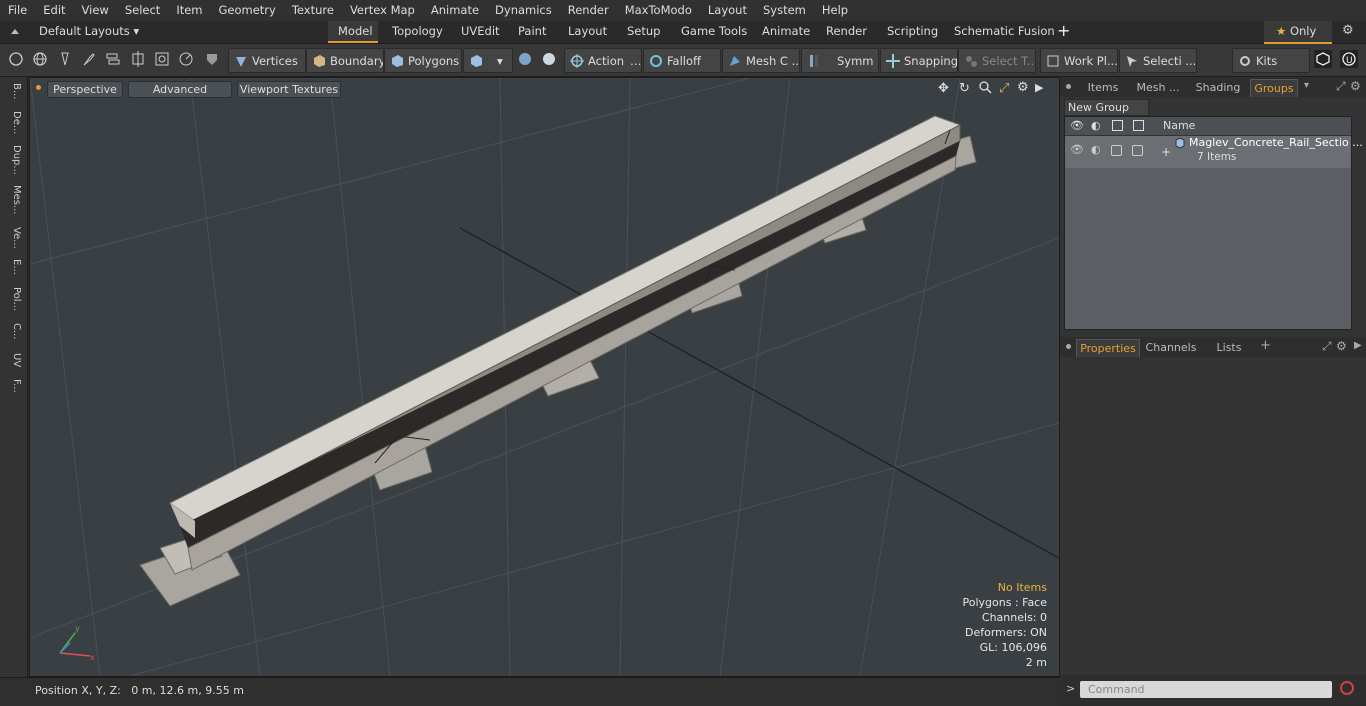 The width and height of the screenshot is (1366, 706). I want to click on menu-dynamics: Dynamics, so click(523, 10).